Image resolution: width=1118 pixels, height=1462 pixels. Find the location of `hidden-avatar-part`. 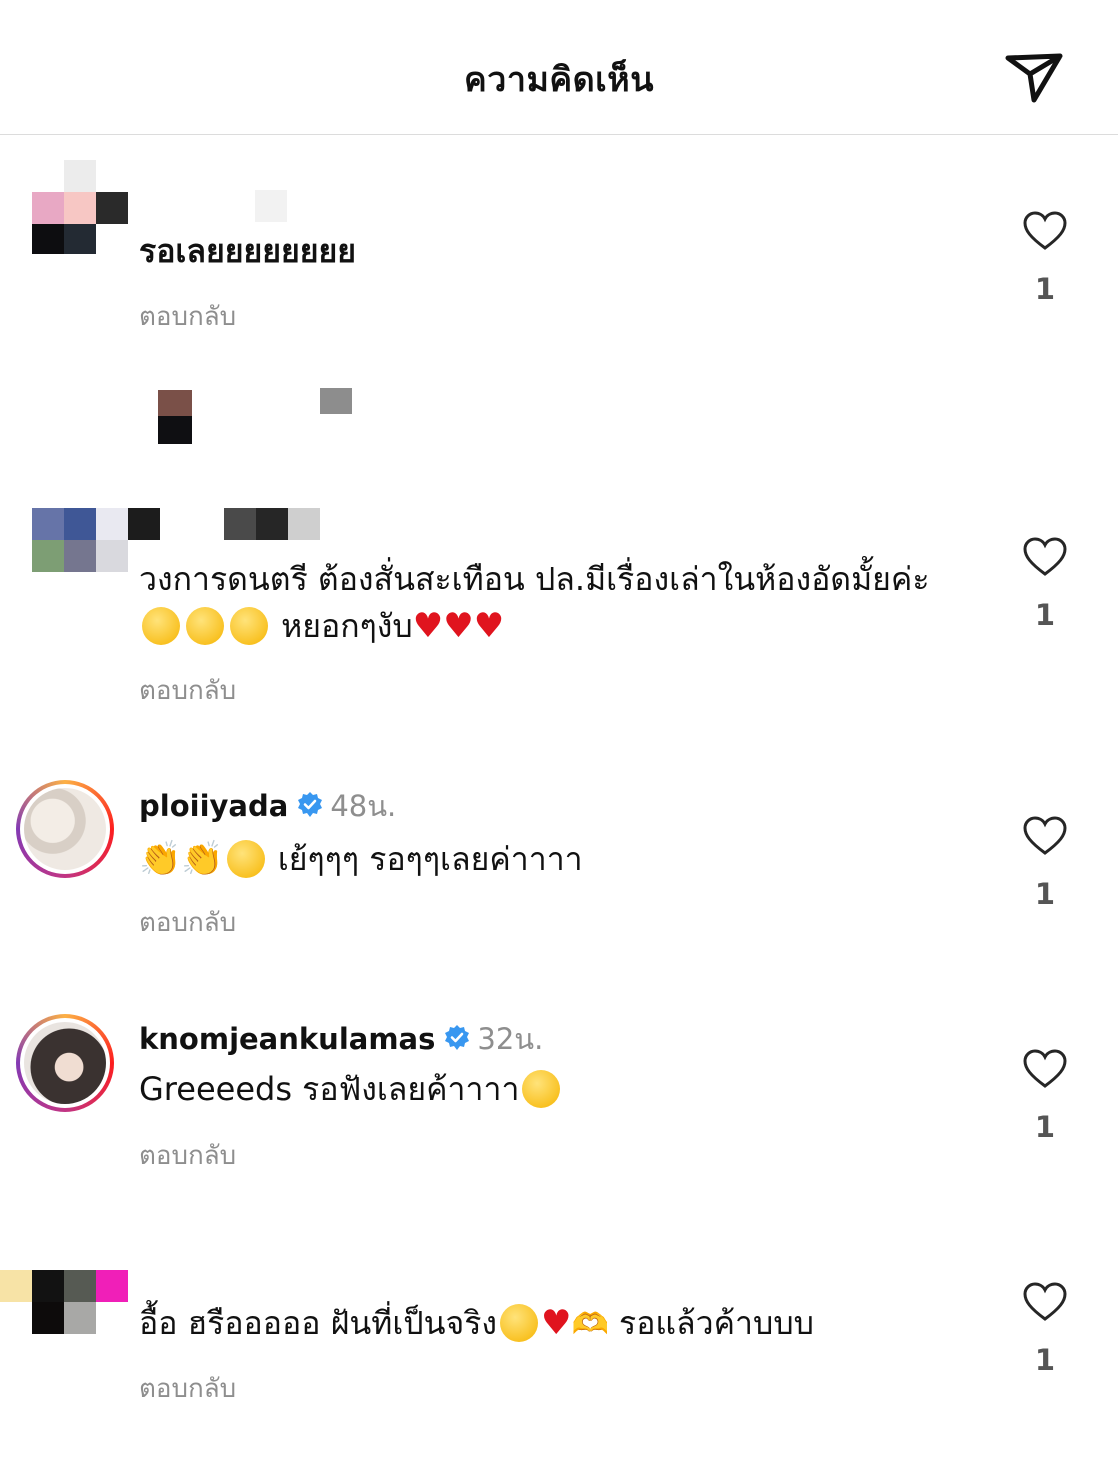

hidden-avatar-part is located at coordinates (175, 430).